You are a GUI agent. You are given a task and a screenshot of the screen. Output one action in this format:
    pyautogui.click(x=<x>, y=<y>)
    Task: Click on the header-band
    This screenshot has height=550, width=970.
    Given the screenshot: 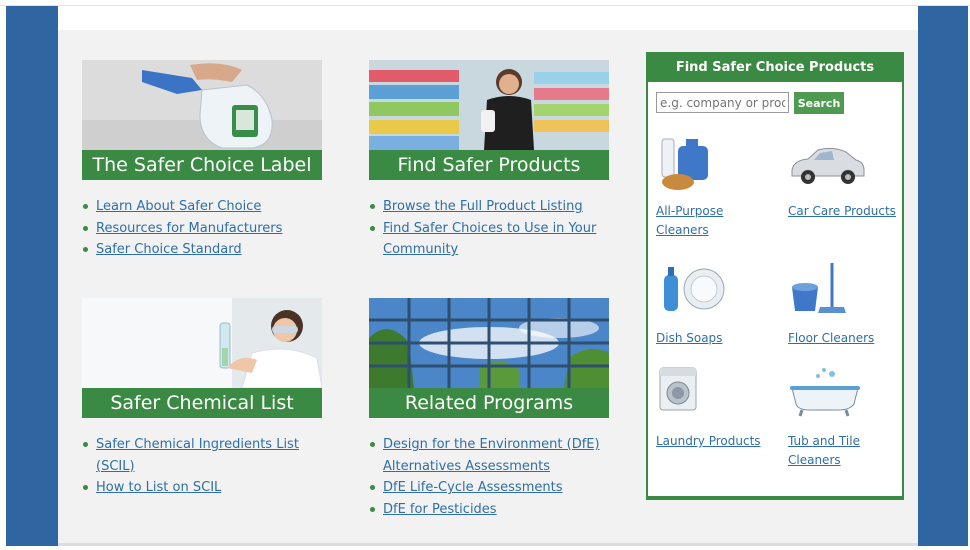 What is the action you would take?
    pyautogui.click(x=488, y=18)
    